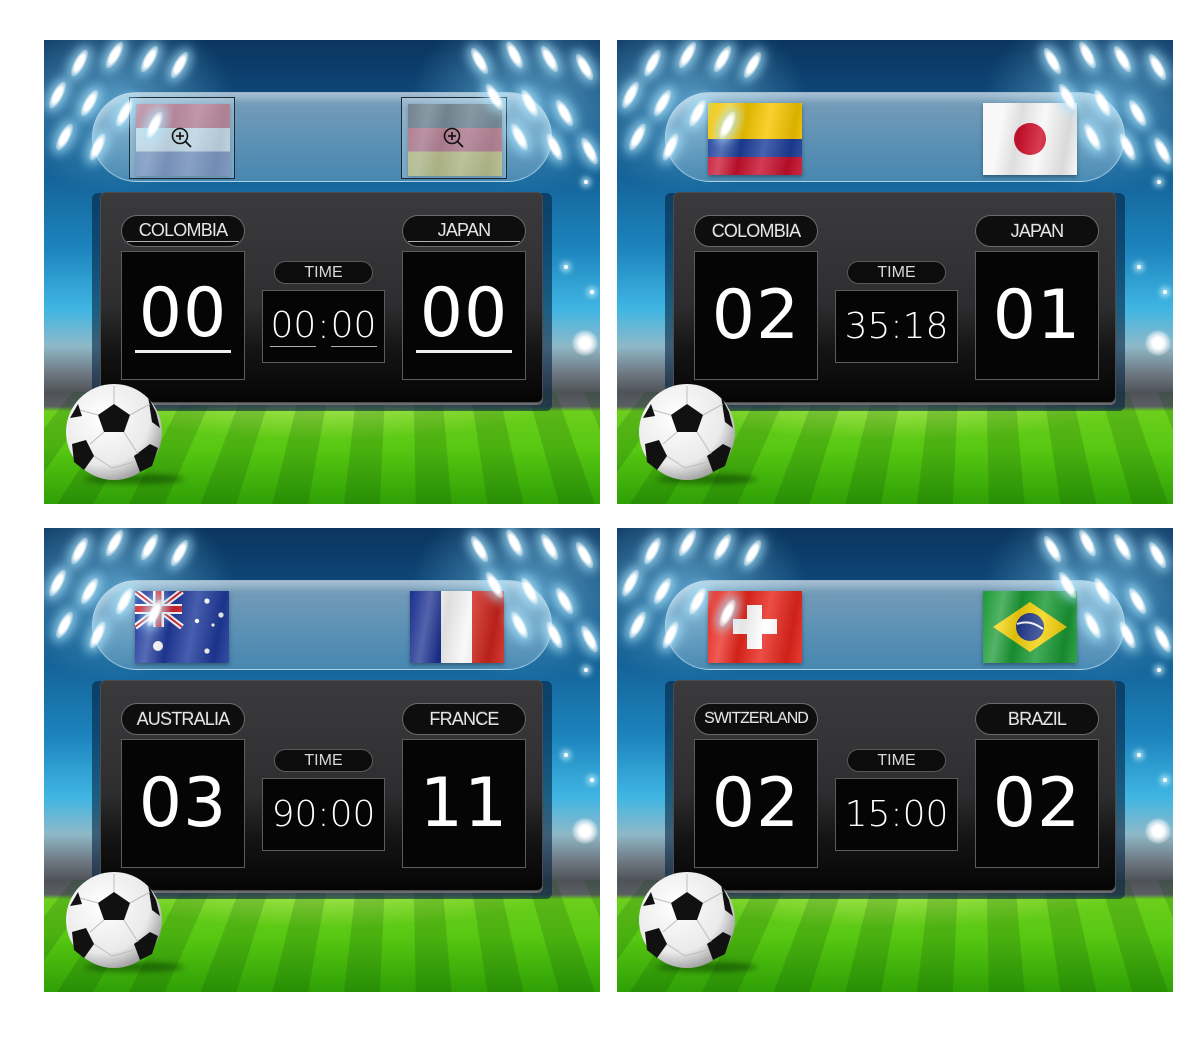  What do you see at coordinates (1037, 719) in the screenshot?
I see `away-team-name: BRAZIL` at bounding box center [1037, 719].